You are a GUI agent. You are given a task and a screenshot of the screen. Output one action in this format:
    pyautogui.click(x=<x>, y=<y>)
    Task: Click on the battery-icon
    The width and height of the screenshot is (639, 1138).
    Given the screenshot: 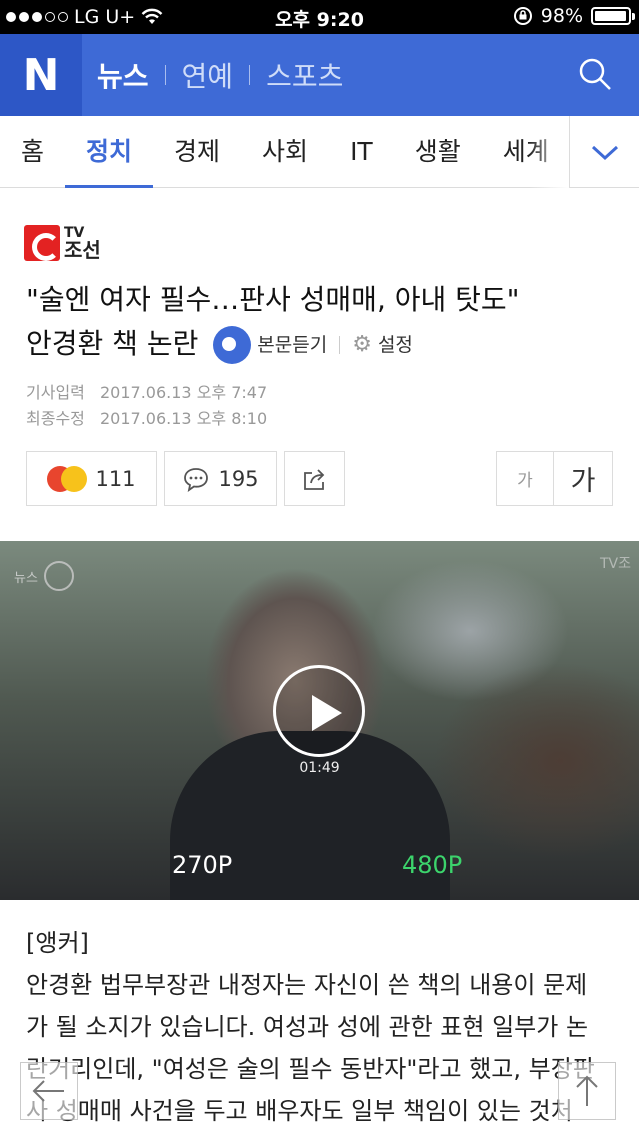 What is the action you would take?
    pyautogui.click(x=613, y=16)
    